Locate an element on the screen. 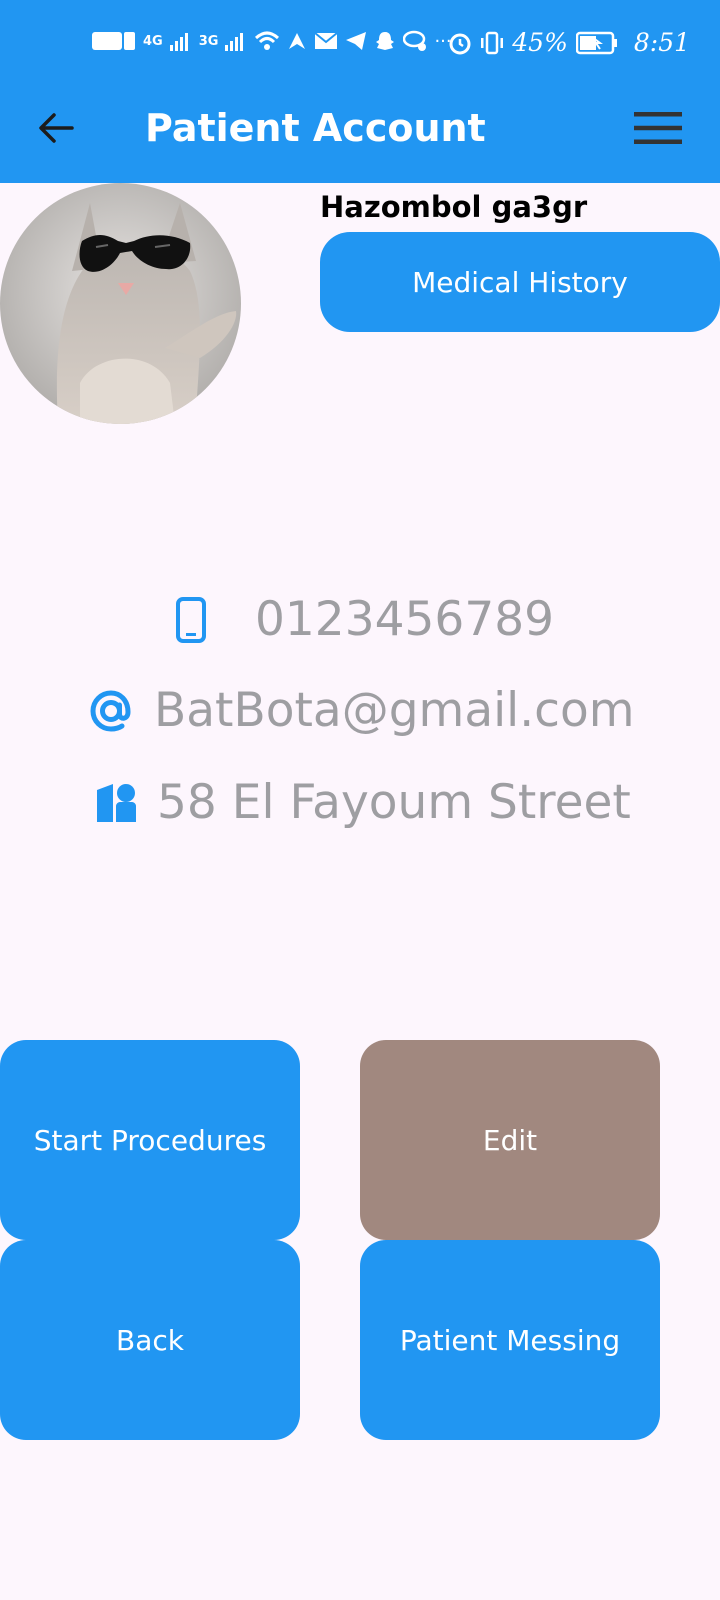 The width and height of the screenshot is (720, 1600). patient-messing-button: Patient Messing is located at coordinates (510, 1340).